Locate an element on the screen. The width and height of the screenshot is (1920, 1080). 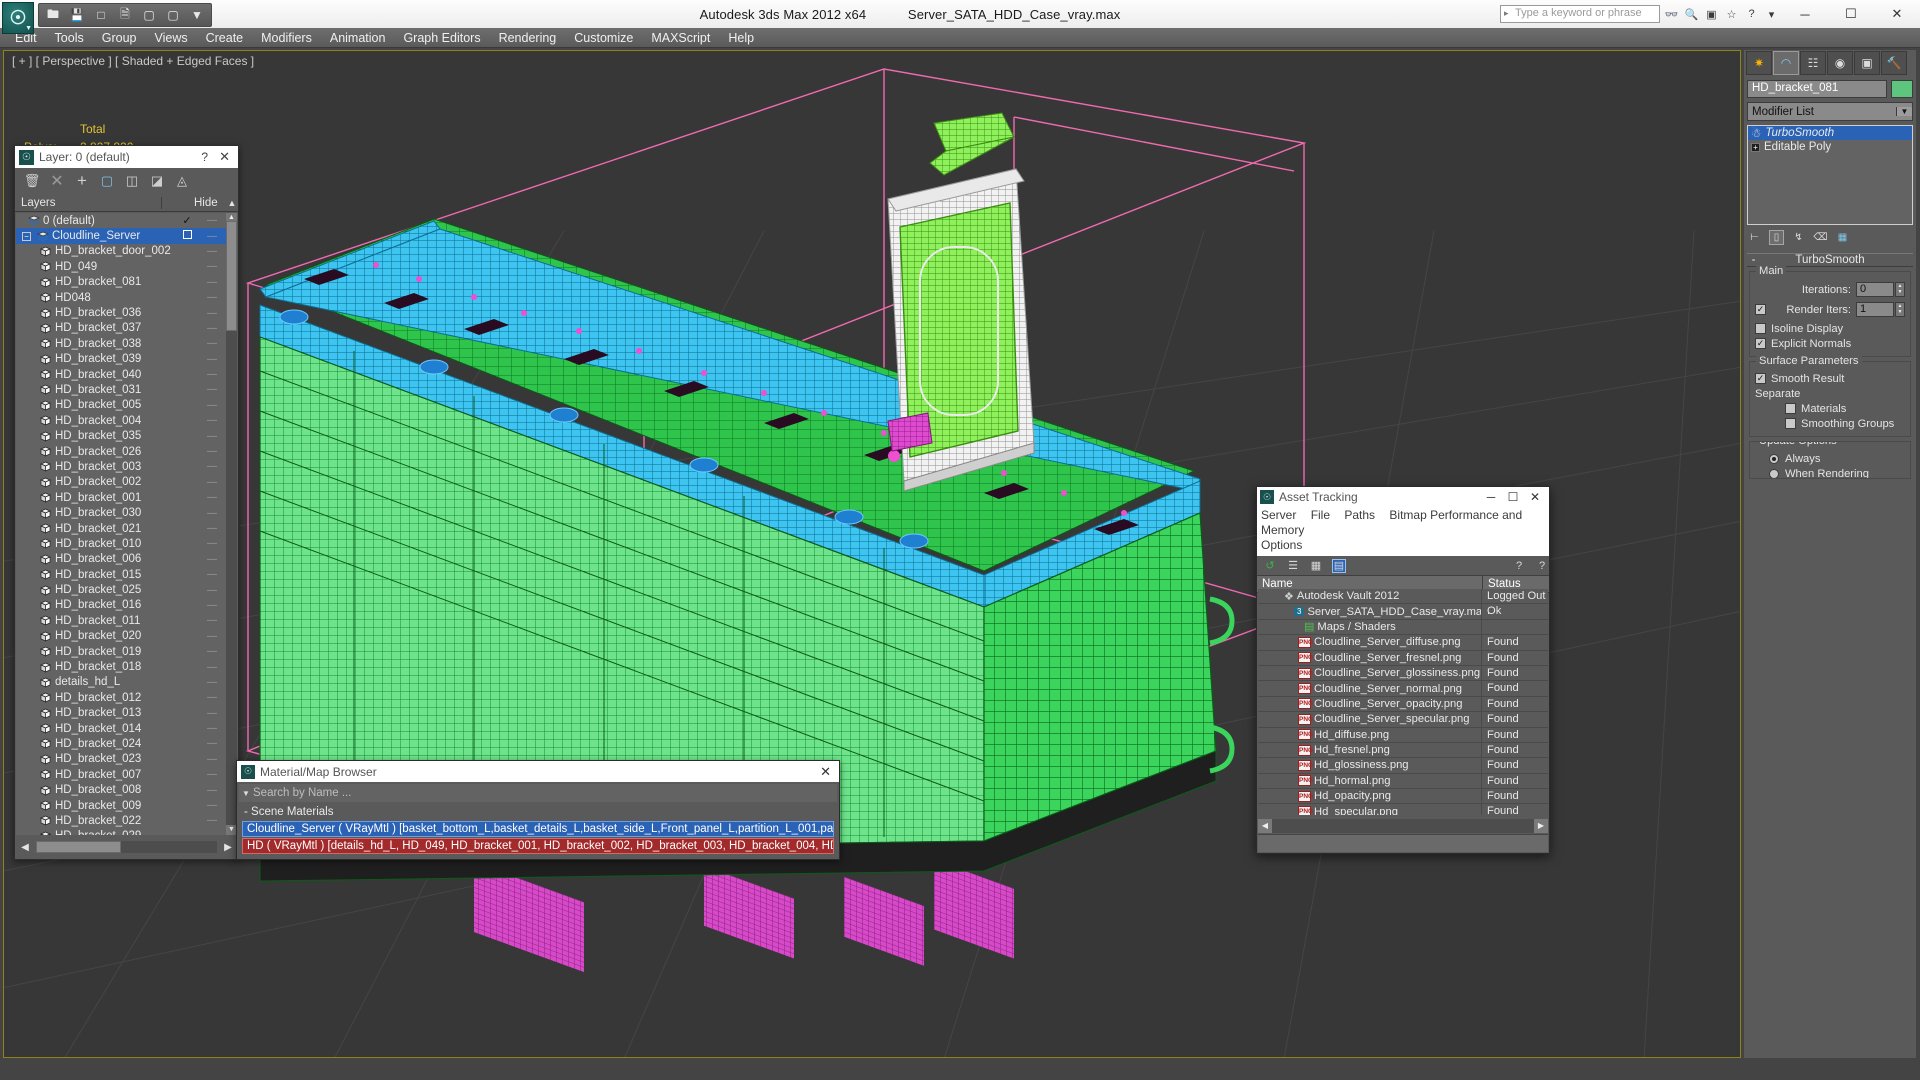
scroll-right-icon: ▶ is located at coordinates (1541, 826).